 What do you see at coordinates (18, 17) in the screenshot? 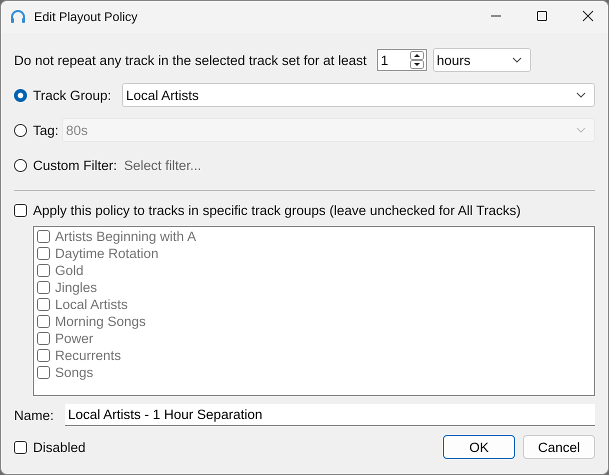
I see `headphones-icon` at bounding box center [18, 17].